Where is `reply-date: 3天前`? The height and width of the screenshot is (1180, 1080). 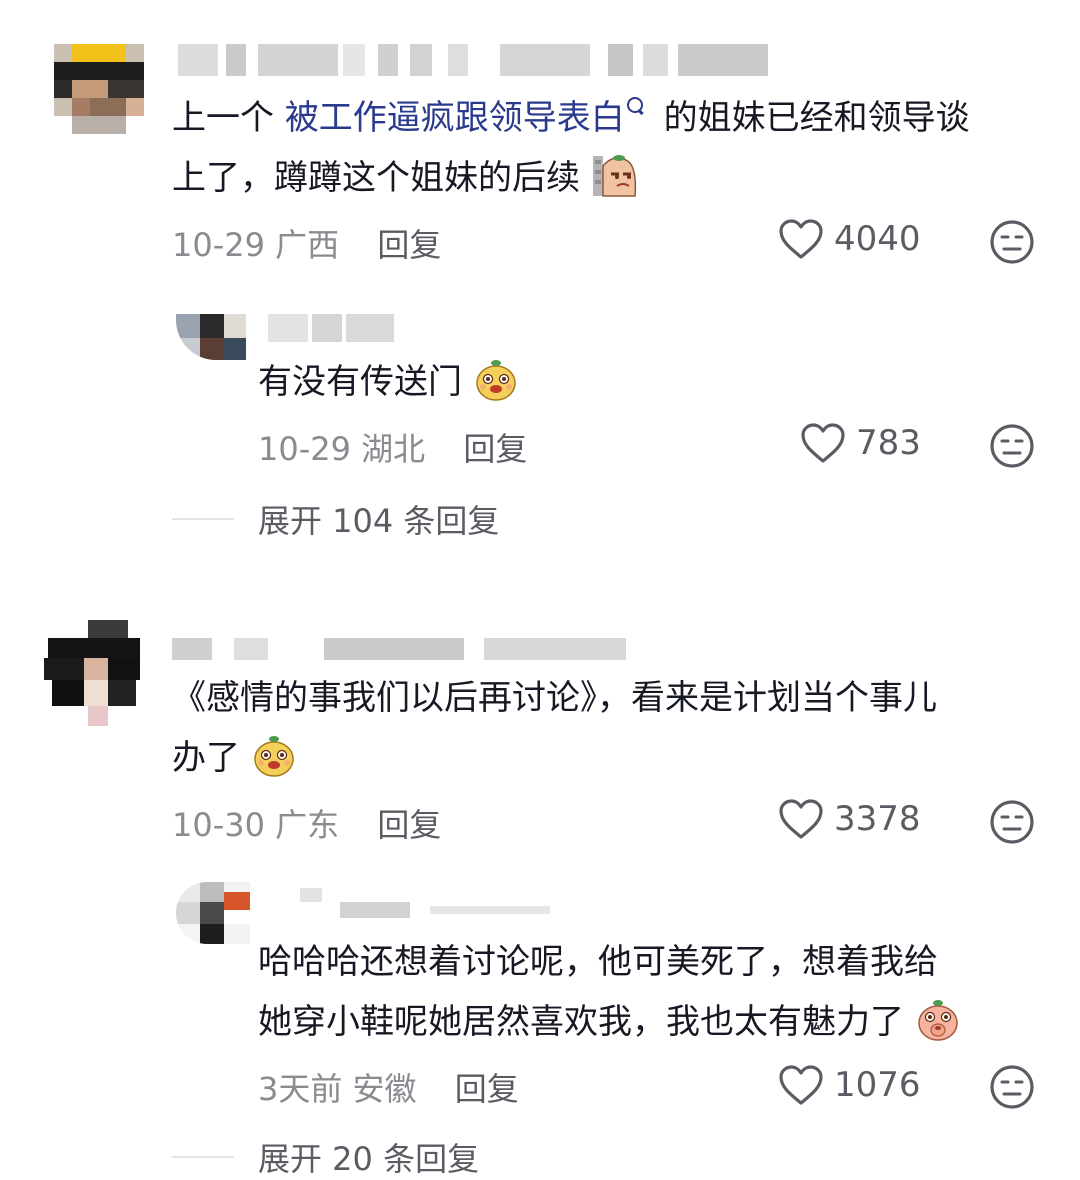 reply-date: 3天前 is located at coordinates (300, 1089).